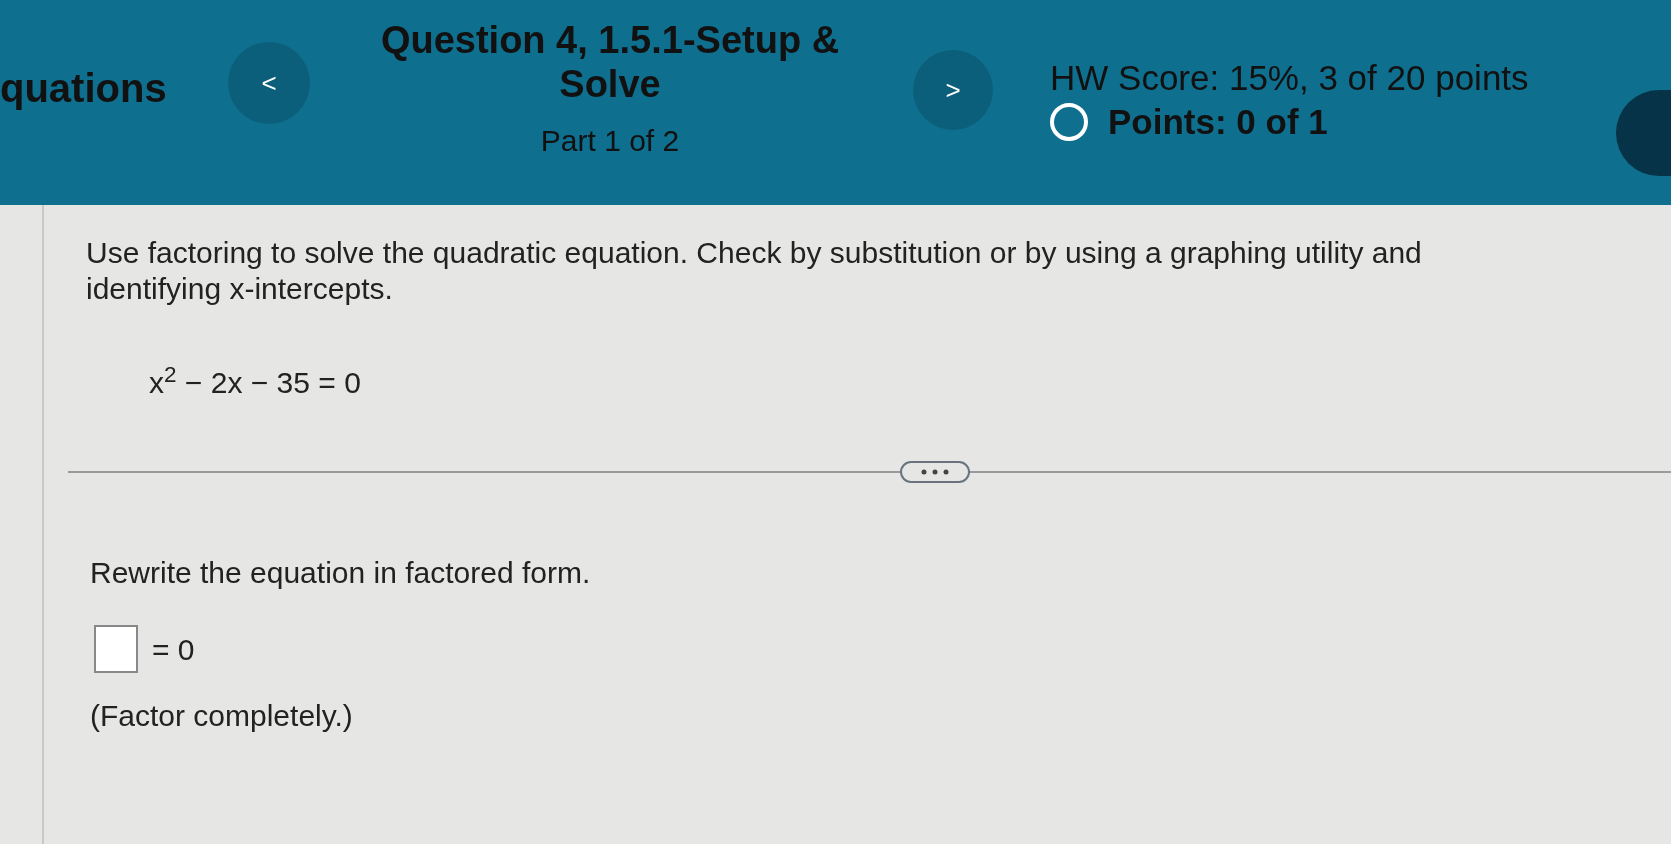  I want to click on points-label: Points: 0 of 1, so click(1218, 122).